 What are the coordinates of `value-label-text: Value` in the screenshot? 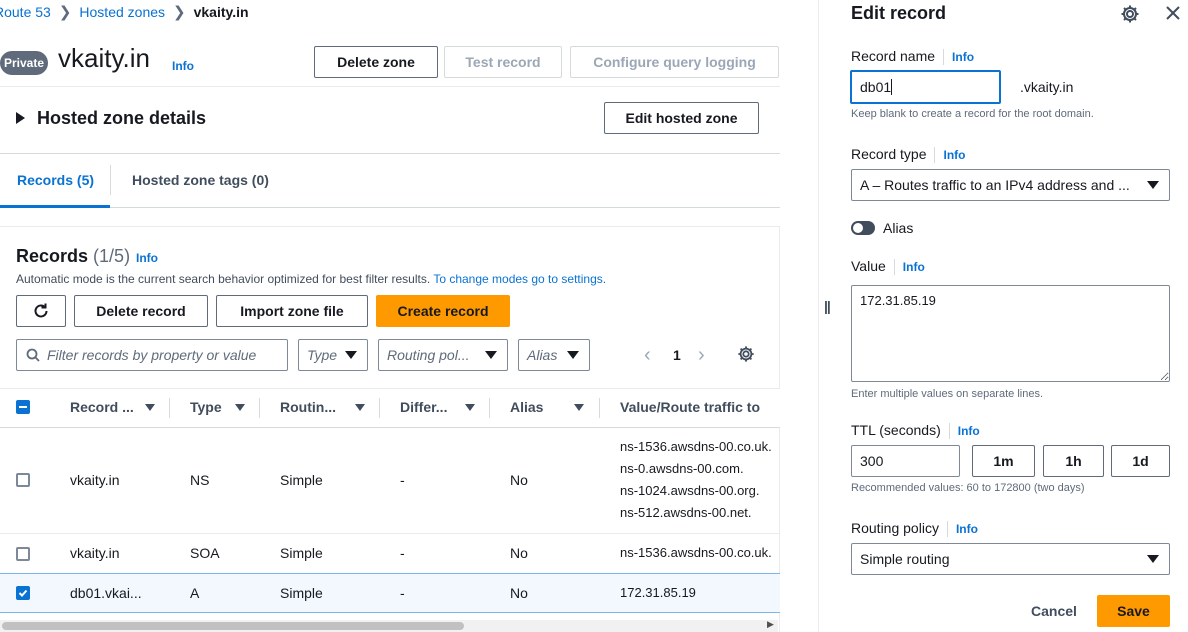 It's located at (868, 266).